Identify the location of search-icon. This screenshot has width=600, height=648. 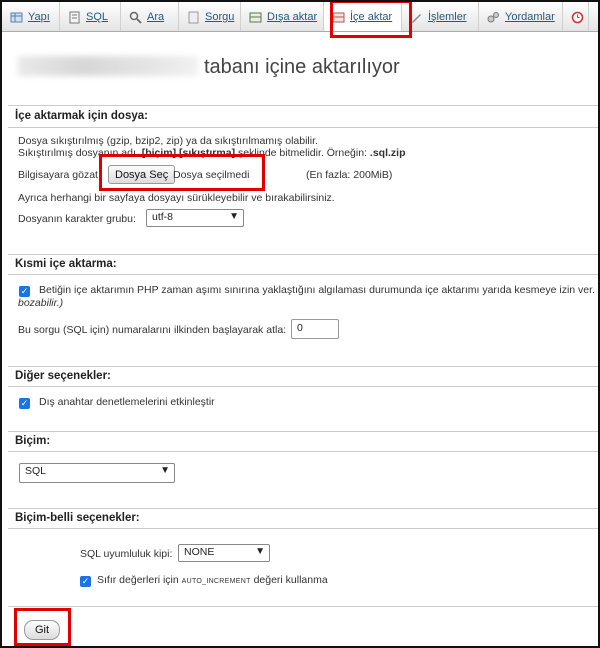
(135, 17).